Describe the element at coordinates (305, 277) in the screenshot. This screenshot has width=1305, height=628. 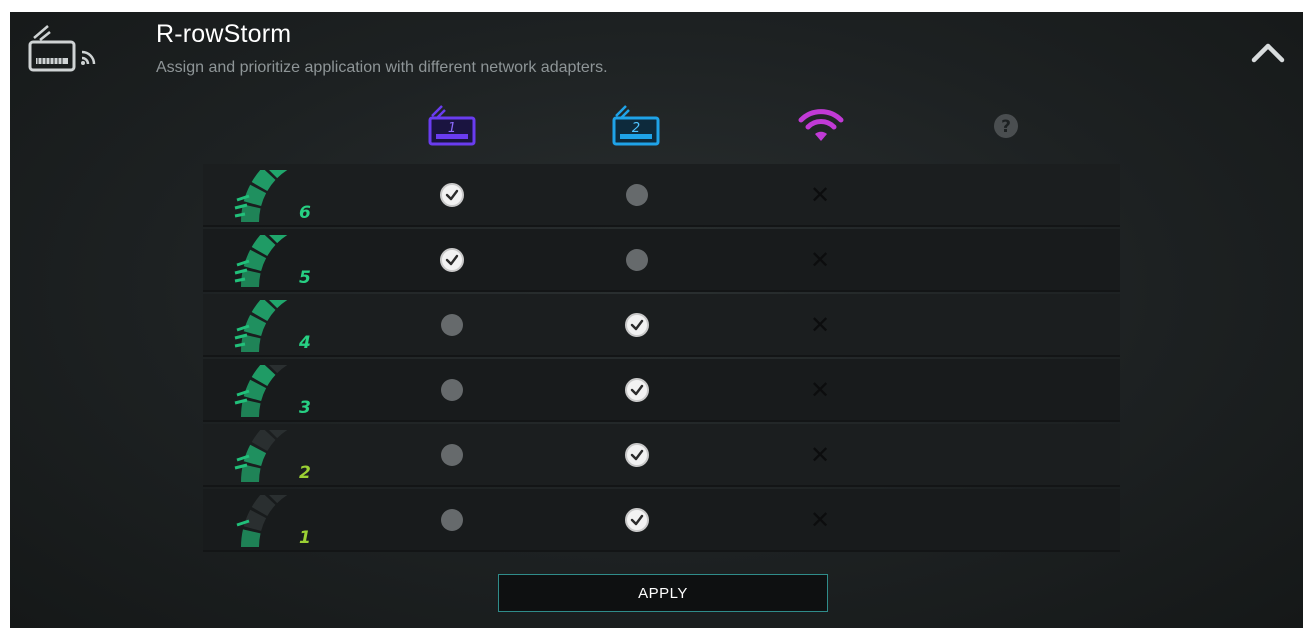
I see `priority-level-label: 5` at that location.